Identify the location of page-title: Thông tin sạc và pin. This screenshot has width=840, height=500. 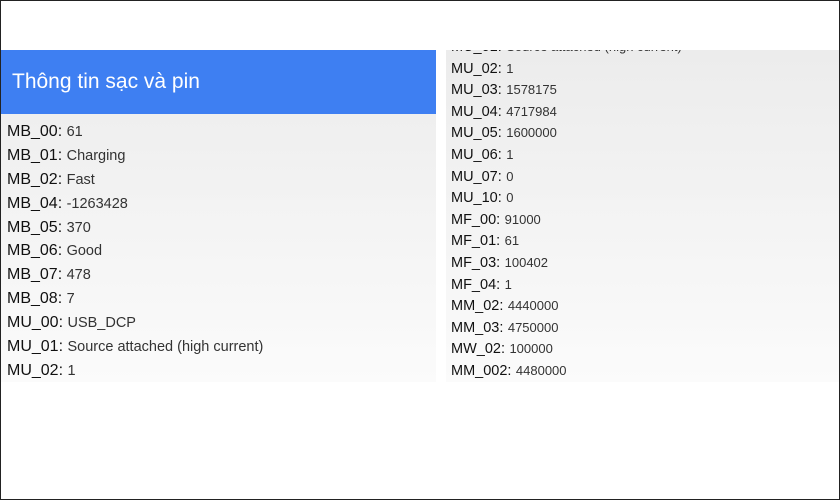
(106, 81).